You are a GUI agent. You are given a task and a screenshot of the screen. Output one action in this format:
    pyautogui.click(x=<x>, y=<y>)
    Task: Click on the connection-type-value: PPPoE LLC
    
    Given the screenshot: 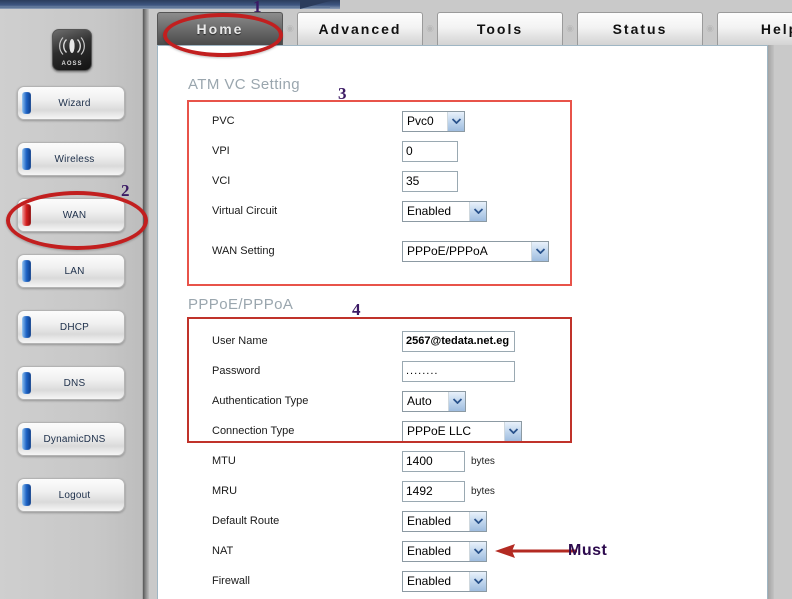 What is the action you would take?
    pyautogui.click(x=439, y=431)
    